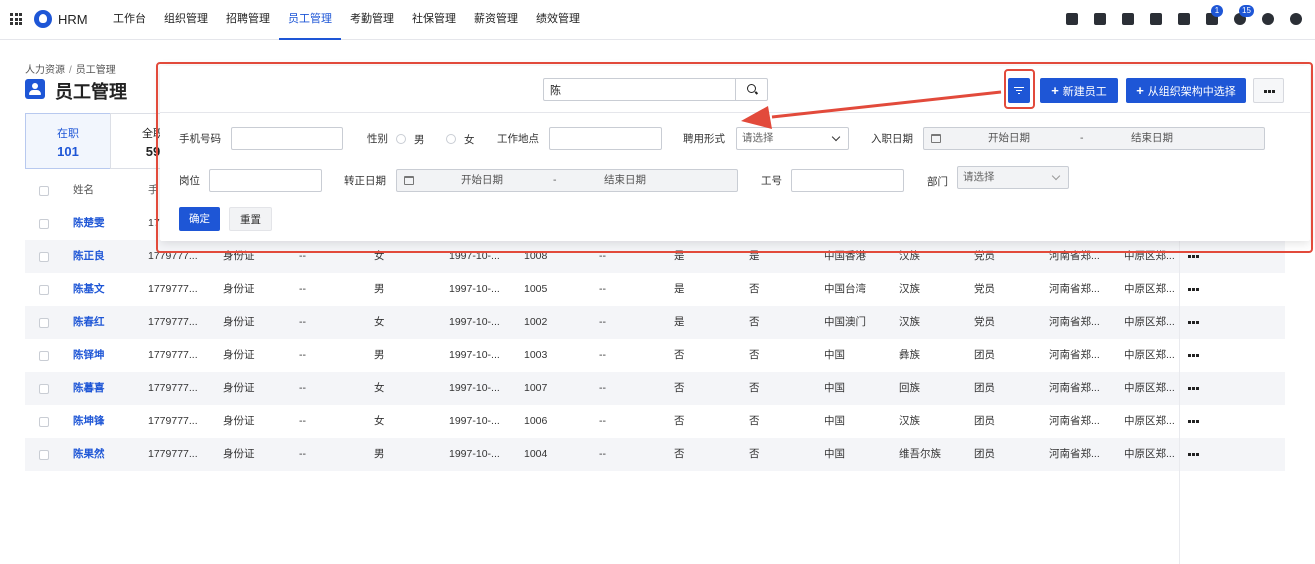  What do you see at coordinates (186, 20) in the screenshot?
I see `nav-item-1: 组织管理` at bounding box center [186, 20].